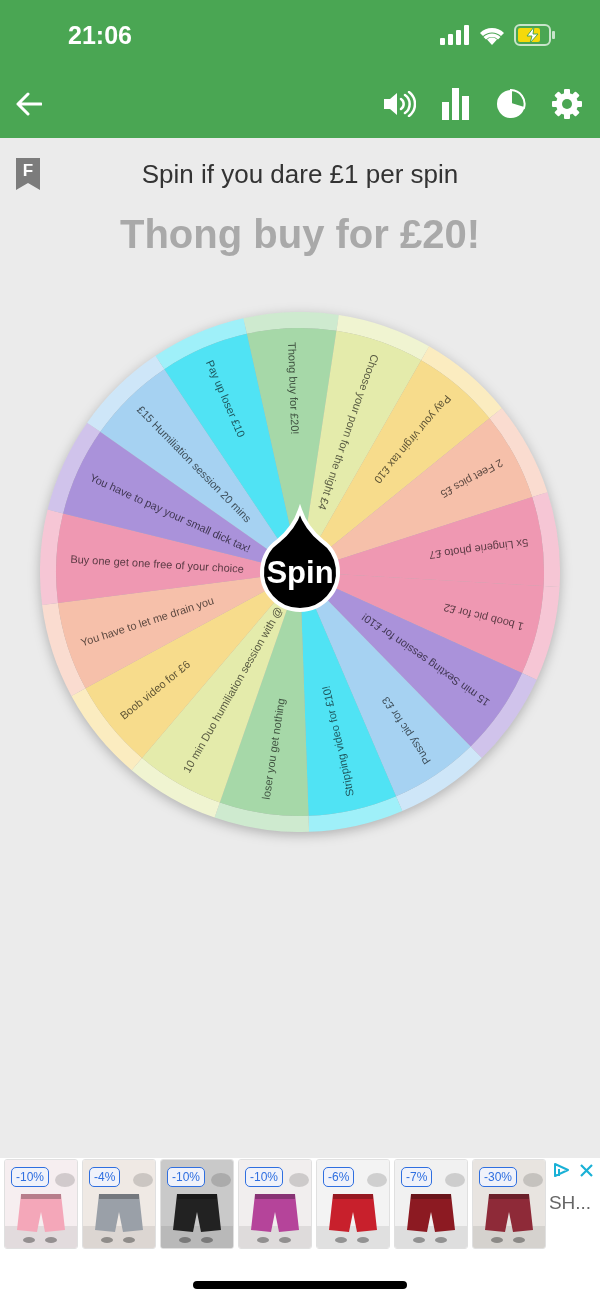  Describe the element at coordinates (105, 1177) in the screenshot. I see `discount-badge: -4%` at that location.